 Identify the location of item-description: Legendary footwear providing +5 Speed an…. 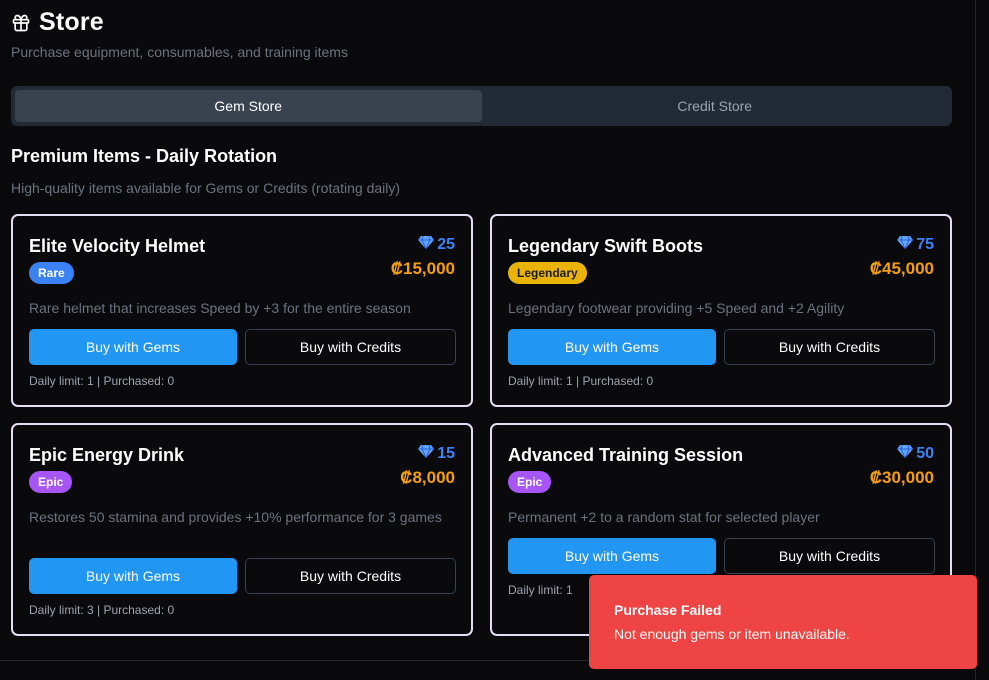
(676, 308).